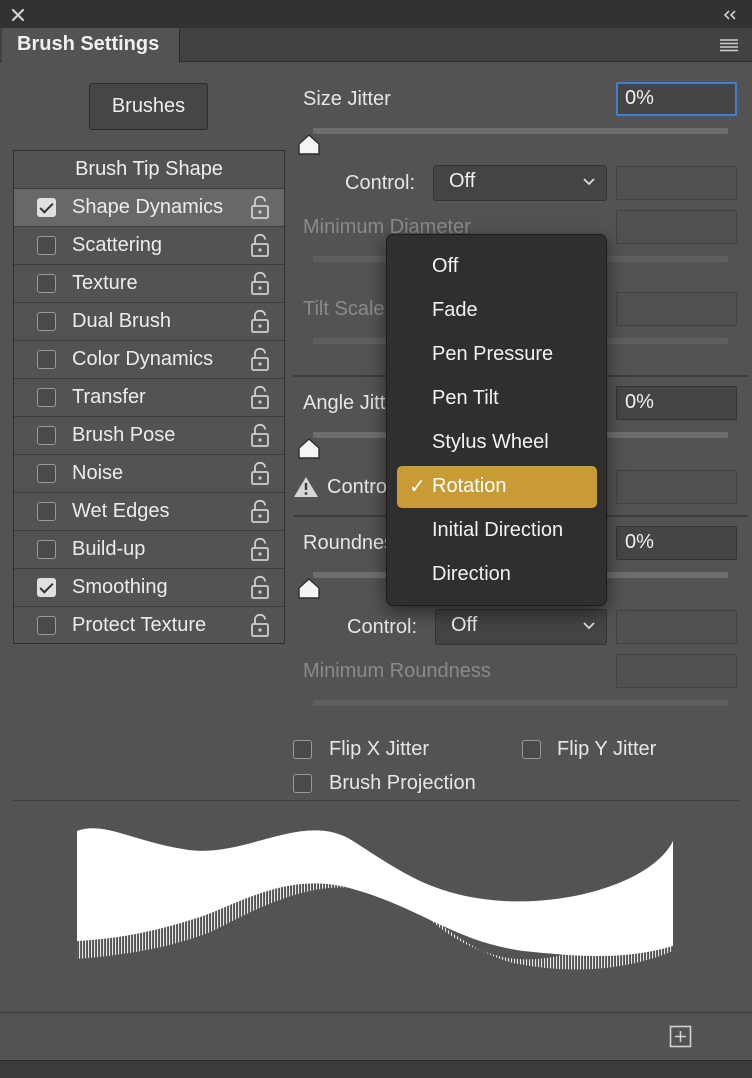 The width and height of the screenshot is (752, 1078). Describe the element at coordinates (120, 587) in the screenshot. I see `list-item-label: Smoothing` at that location.